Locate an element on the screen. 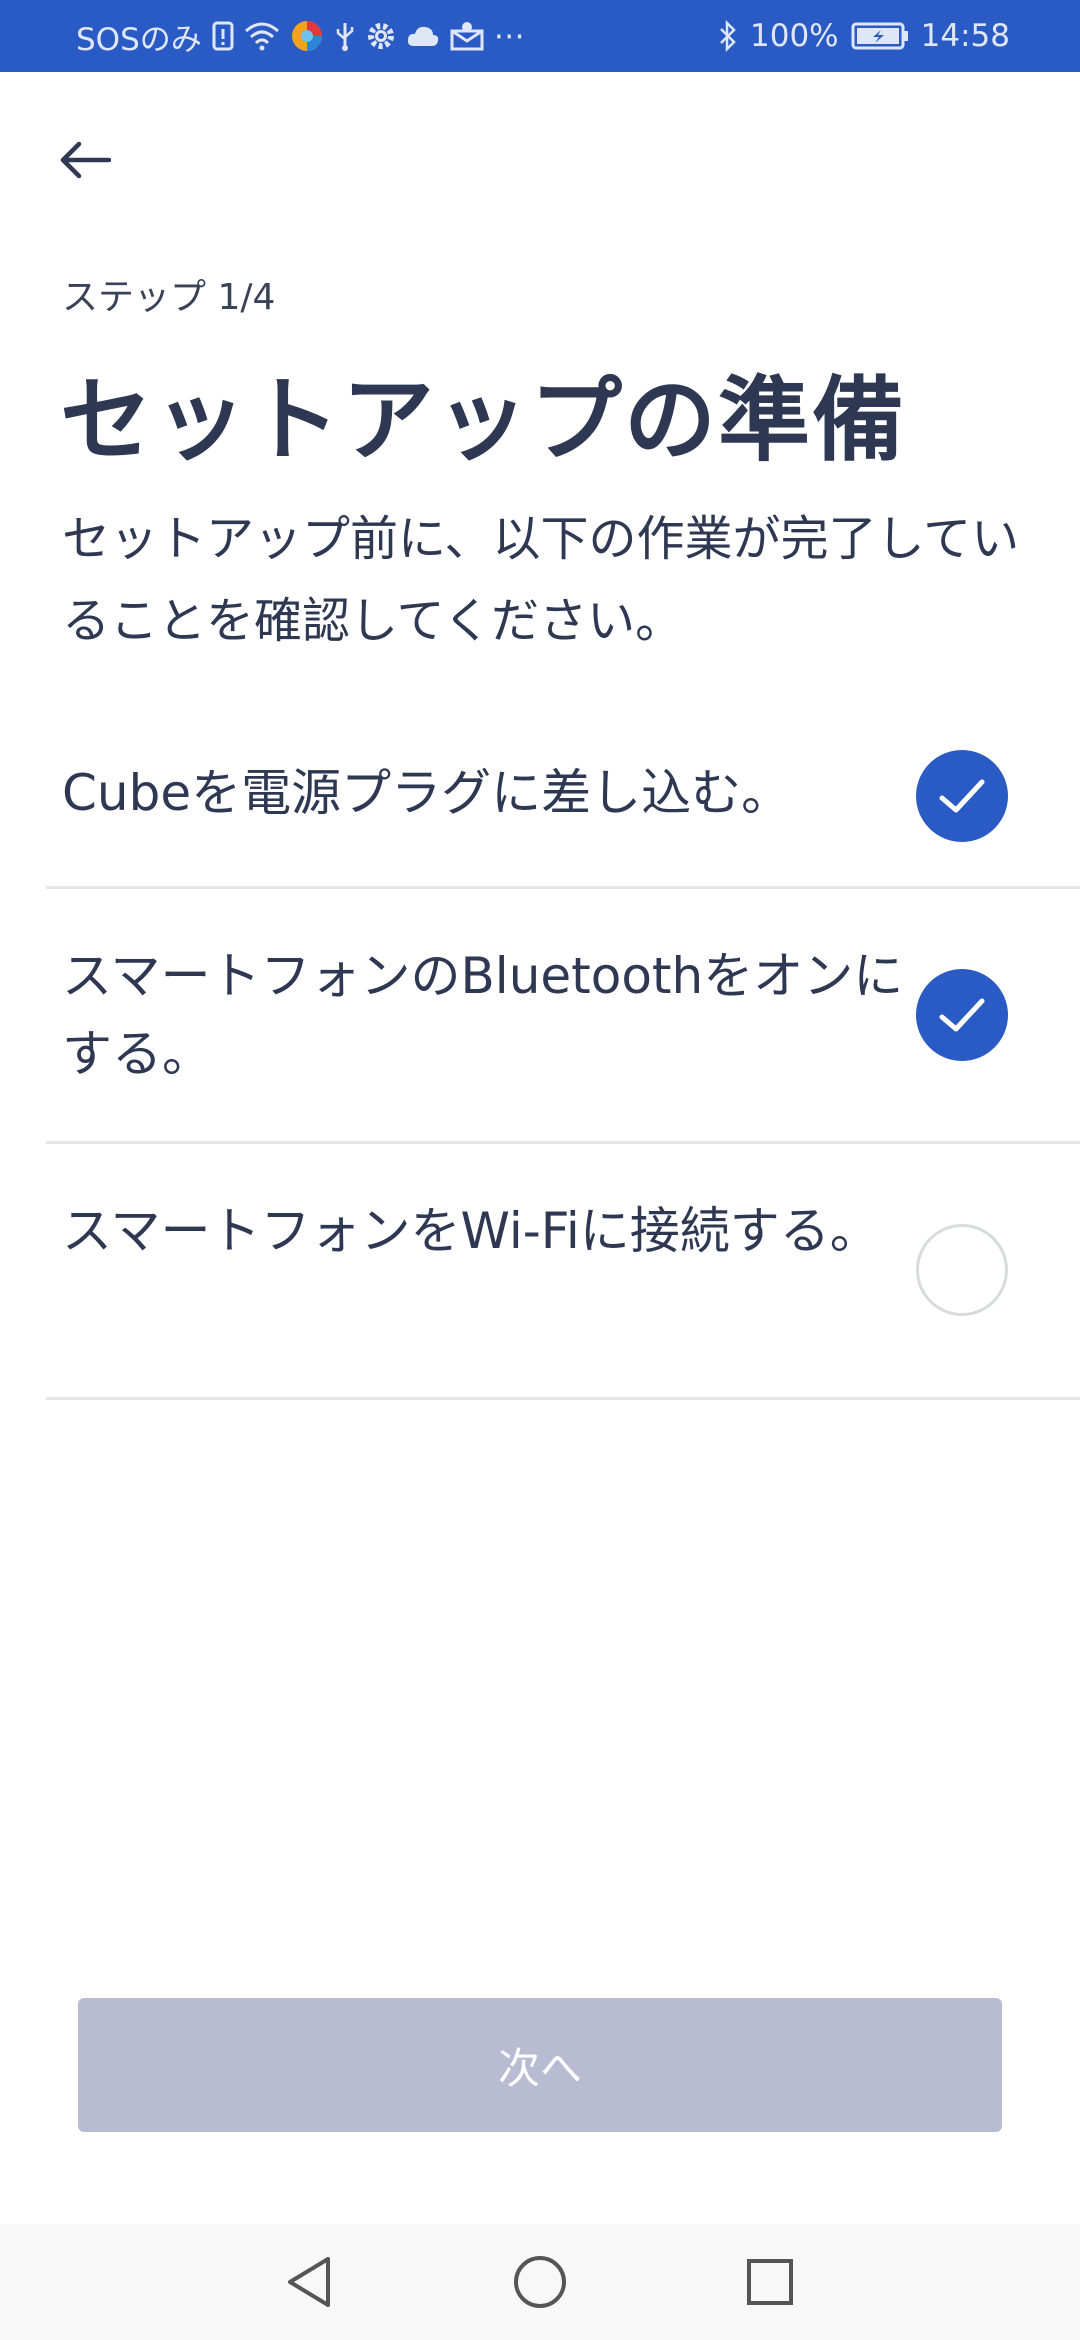 This screenshot has width=1080, height=2340. nav-home-button is located at coordinates (540, 2282).